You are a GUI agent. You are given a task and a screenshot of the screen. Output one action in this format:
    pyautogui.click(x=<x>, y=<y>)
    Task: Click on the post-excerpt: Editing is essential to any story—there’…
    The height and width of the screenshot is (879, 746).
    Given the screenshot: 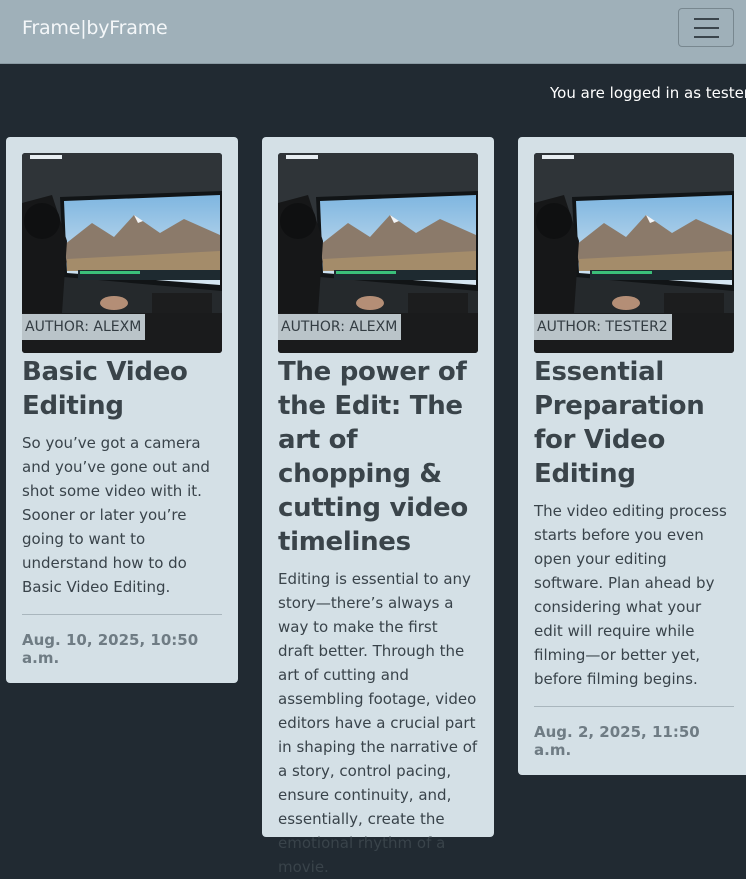 What is the action you would take?
    pyautogui.click(x=378, y=723)
    